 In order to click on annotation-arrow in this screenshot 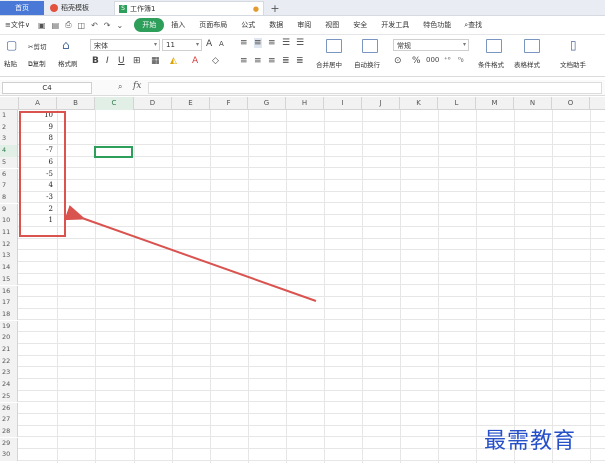, I will do `click(190, 253)`.